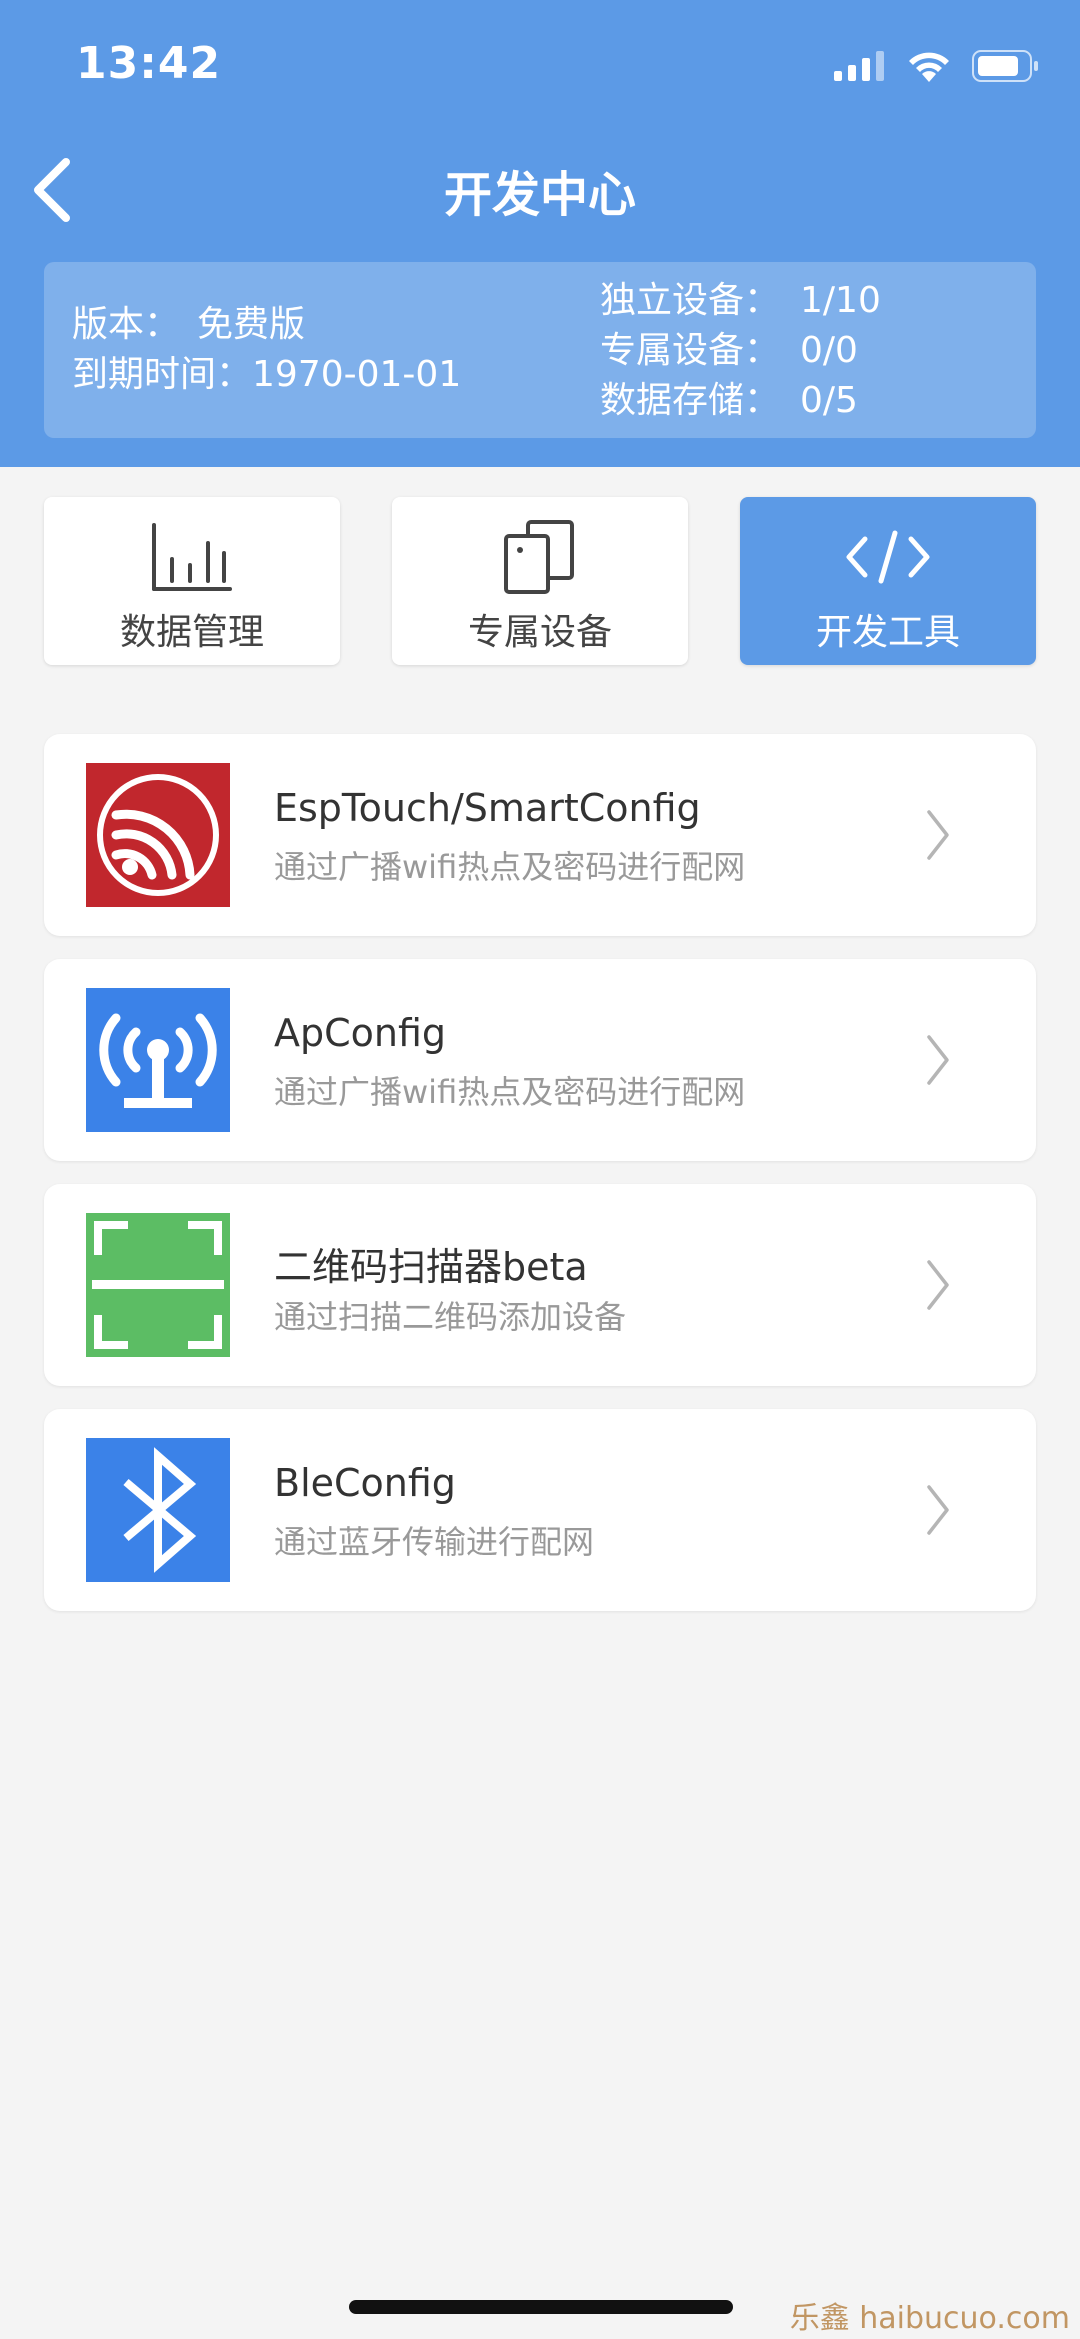  I want to click on espressif-logo-icon, so click(158, 835).